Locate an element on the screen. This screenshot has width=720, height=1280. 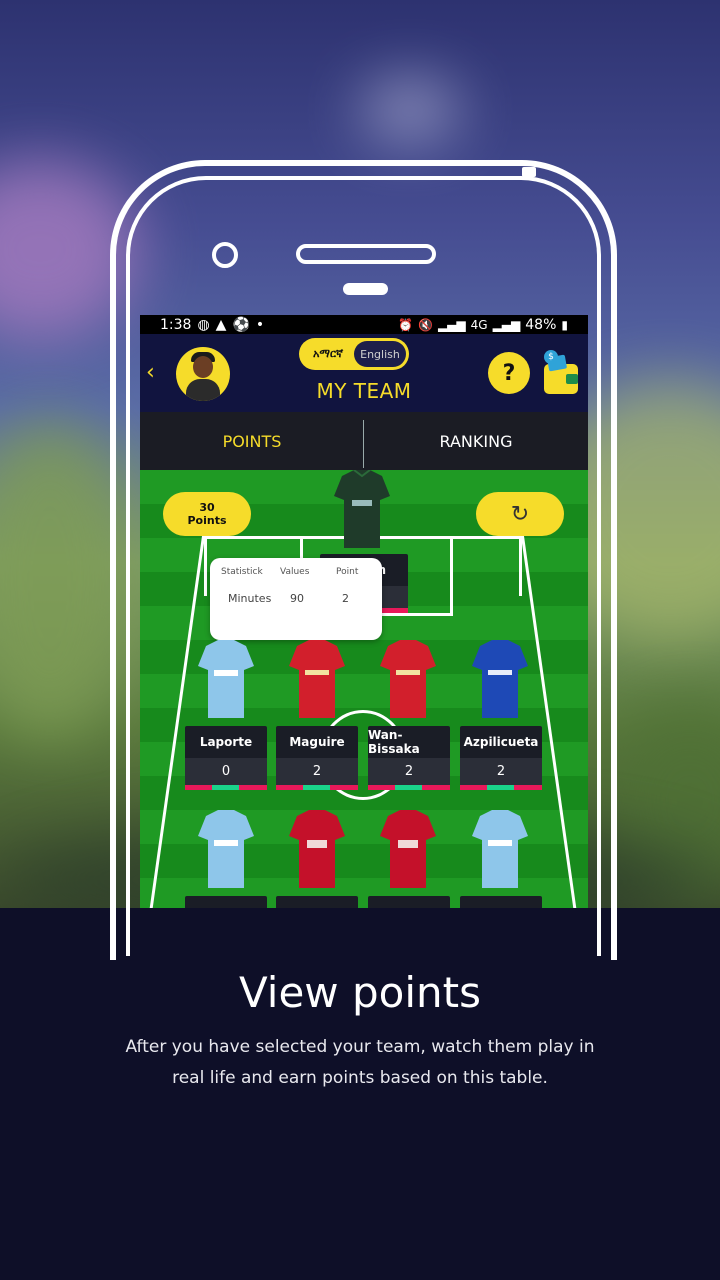
lang-option-amharic: አማርኛ is located at coordinates (328, 354).